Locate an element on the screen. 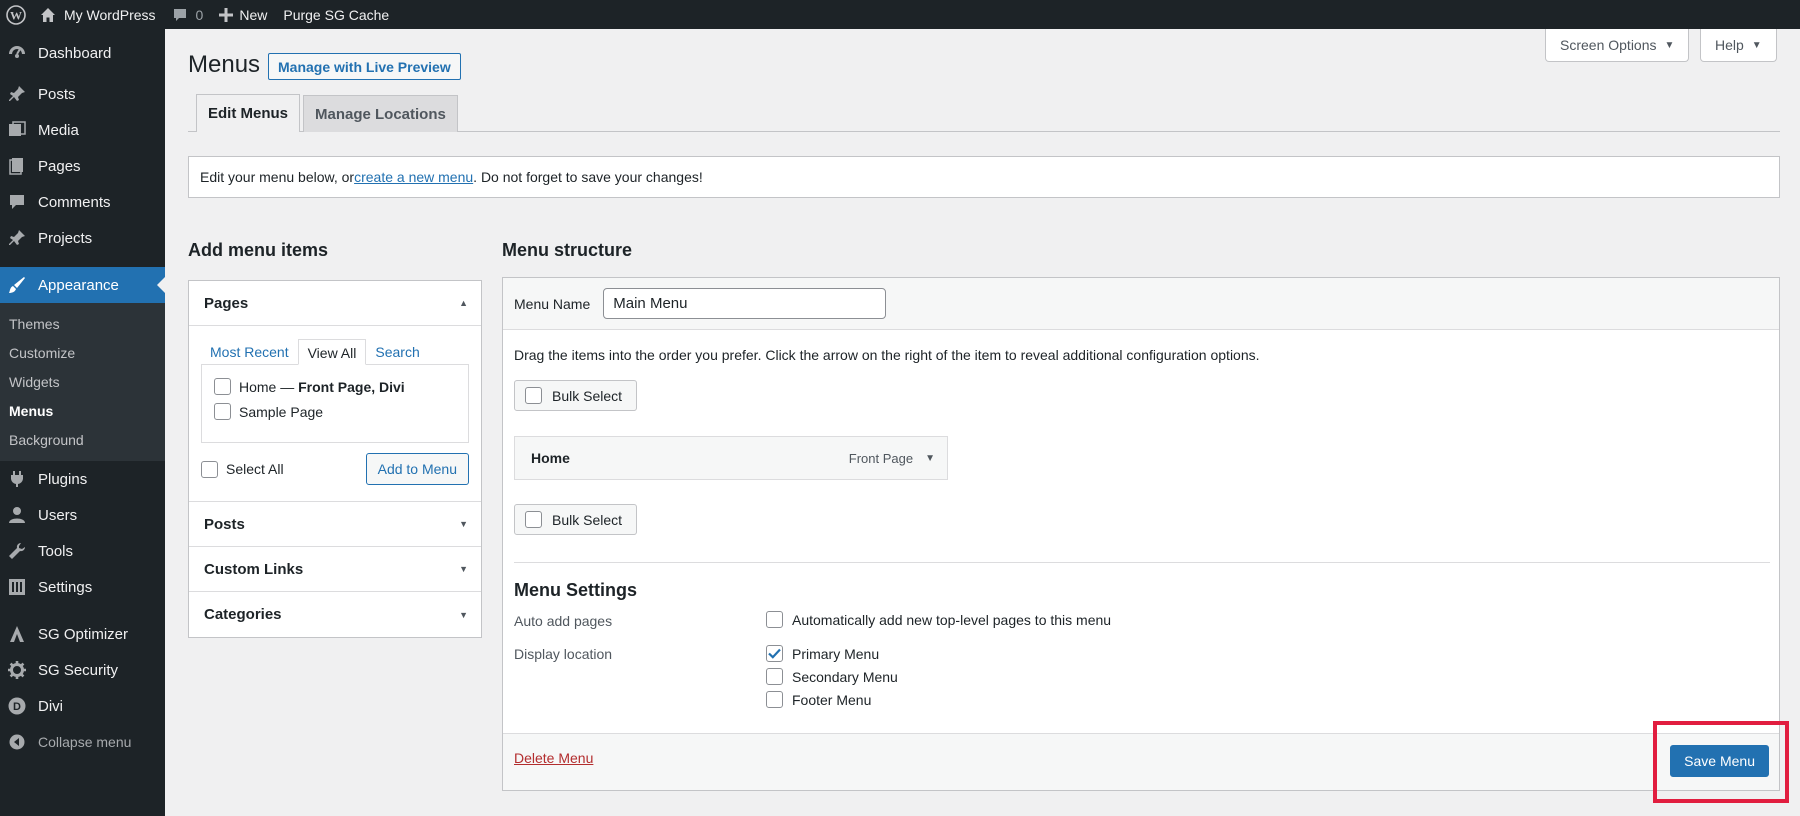 This screenshot has width=1800, height=816. auto-add-checkbox is located at coordinates (774, 619).